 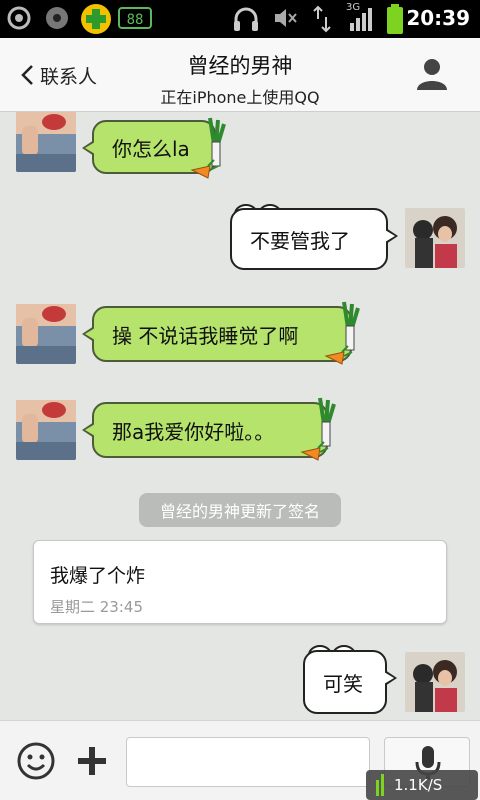 I want to click on network-speed-overlay: 1.1K/S, so click(x=422, y=785).